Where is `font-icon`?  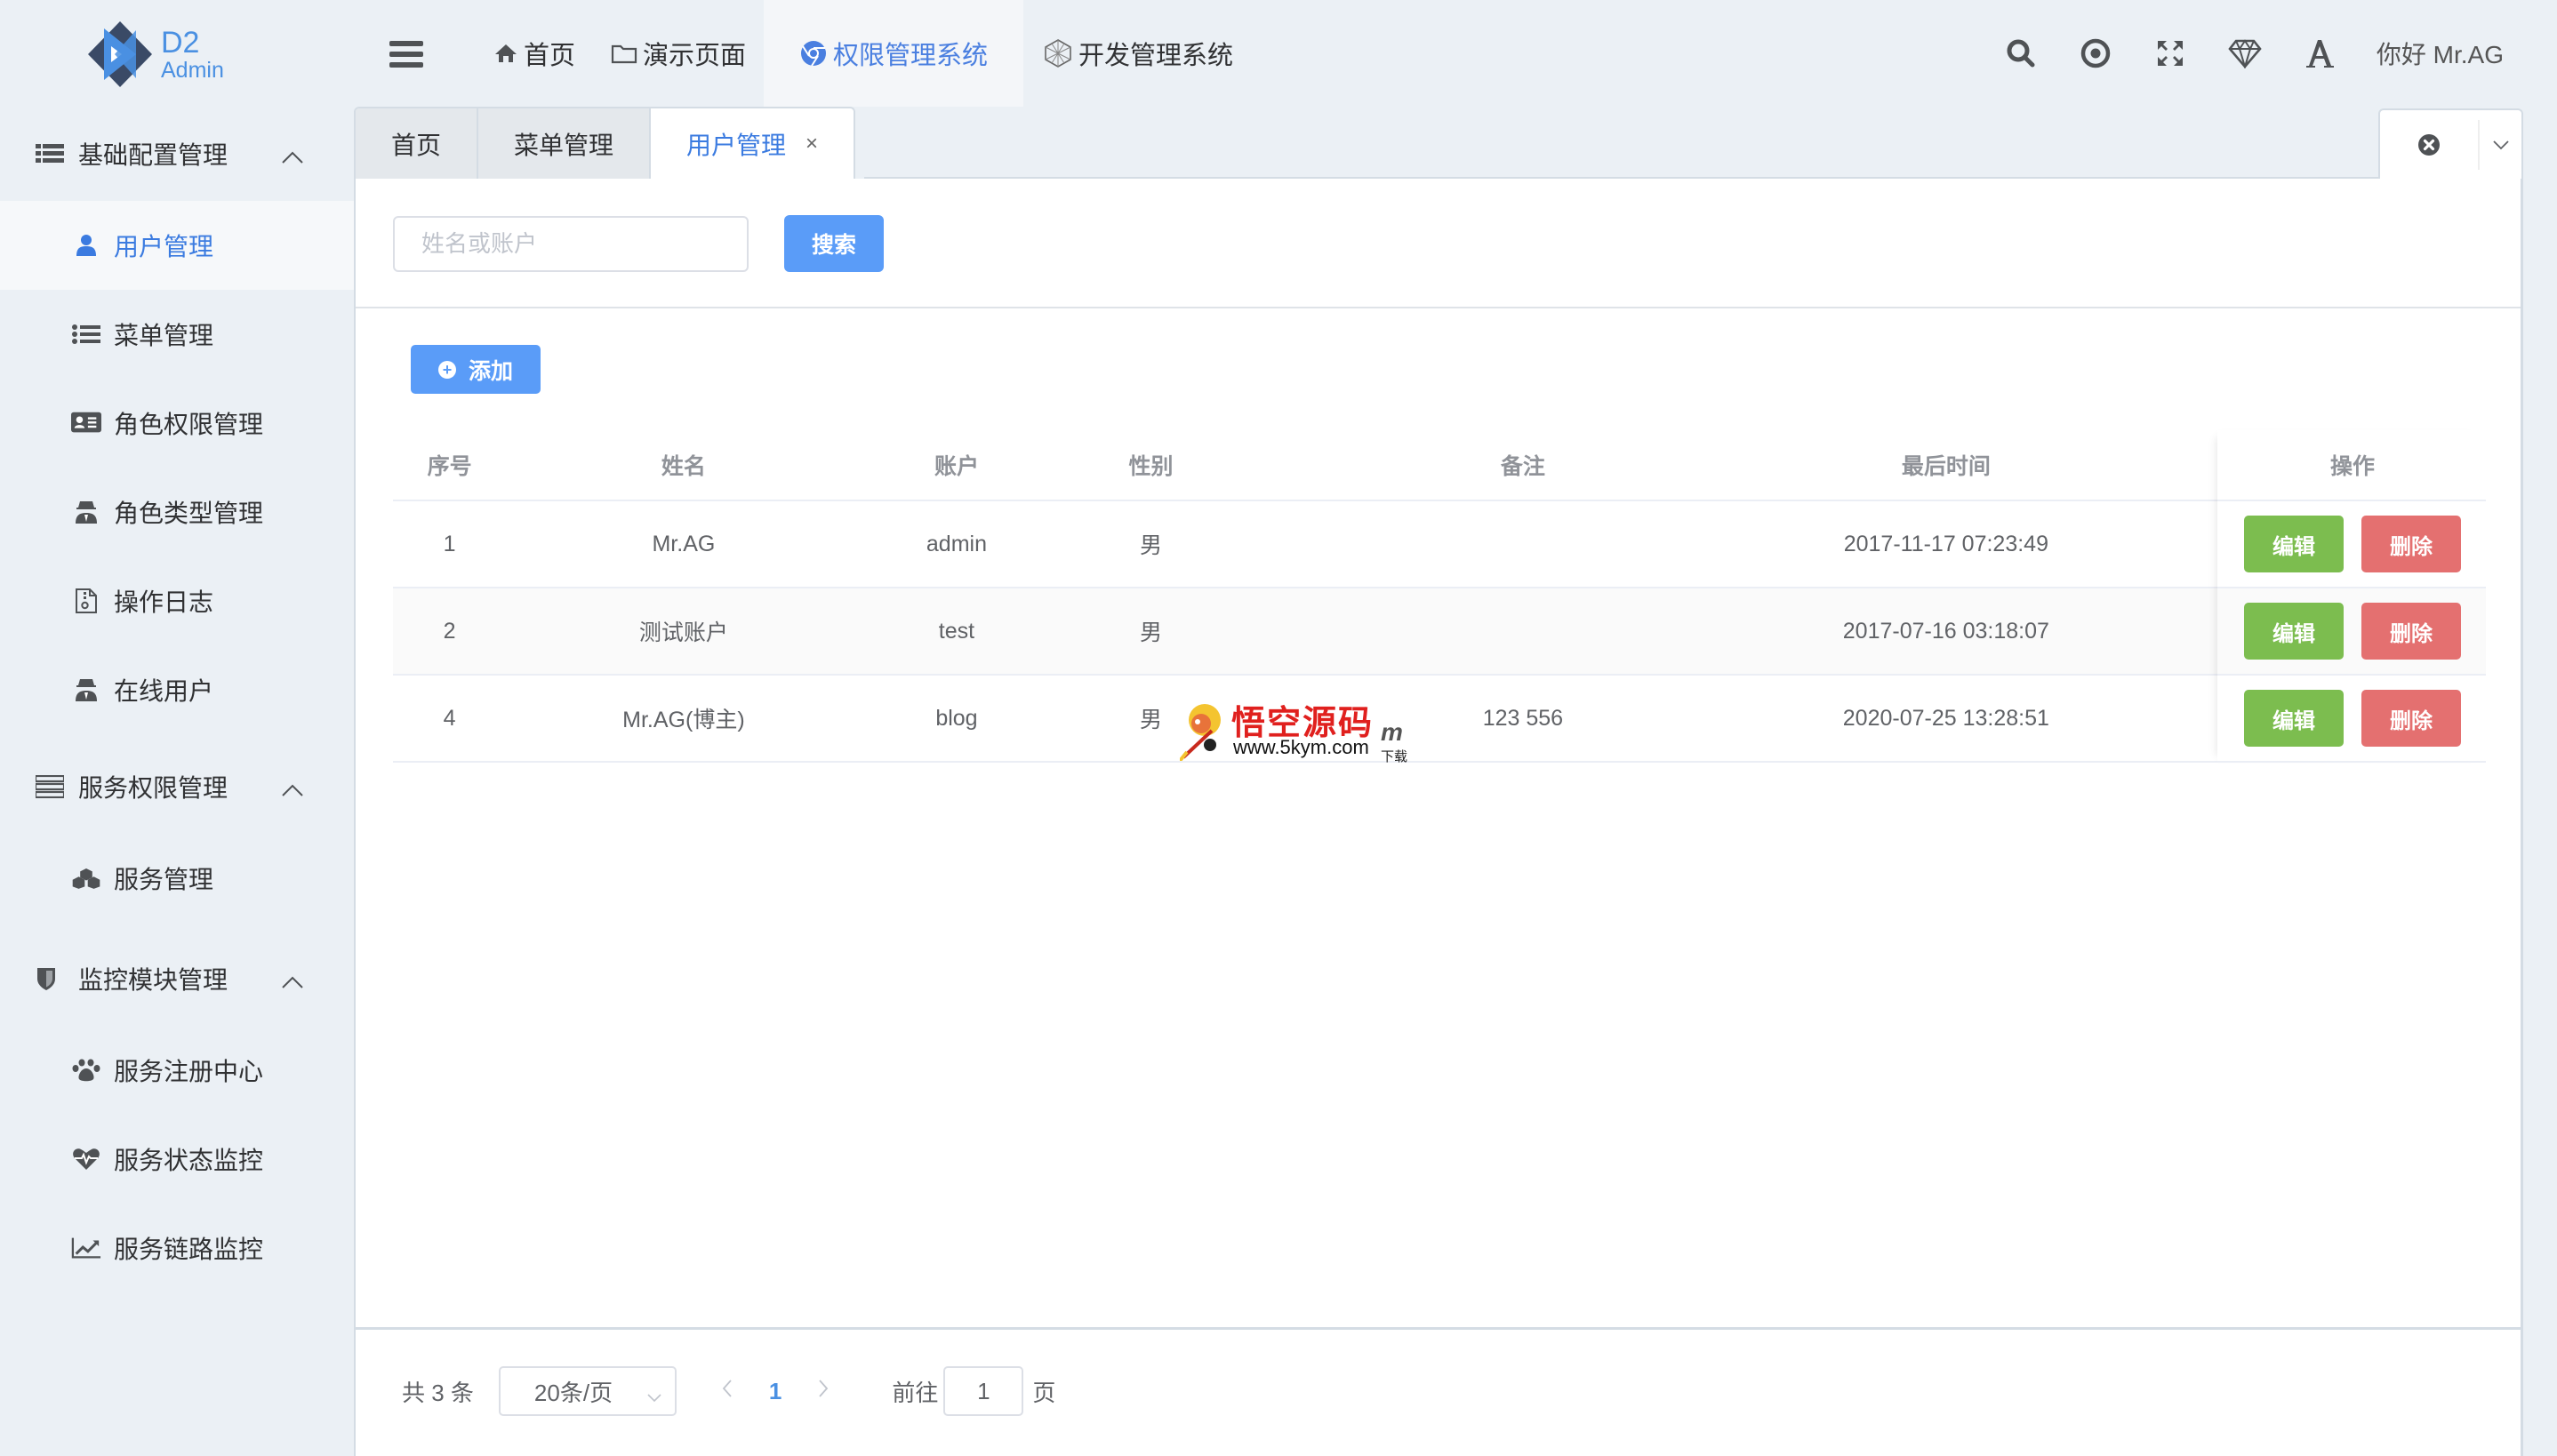 font-icon is located at coordinates (2319, 53).